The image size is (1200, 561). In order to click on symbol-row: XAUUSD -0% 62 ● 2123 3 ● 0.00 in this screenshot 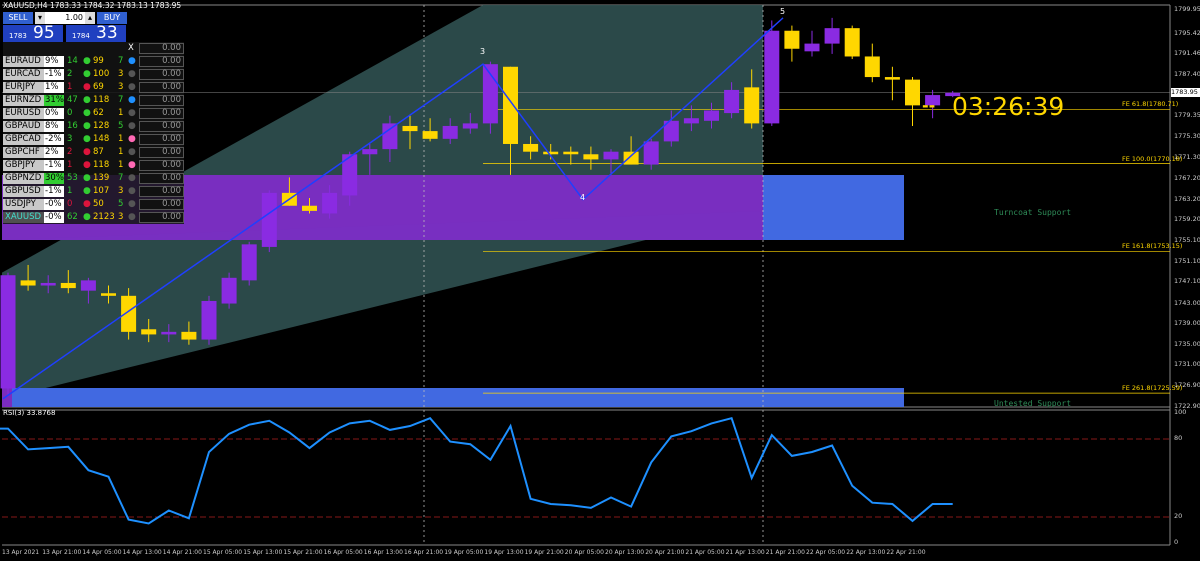, I will do `click(93, 217)`.